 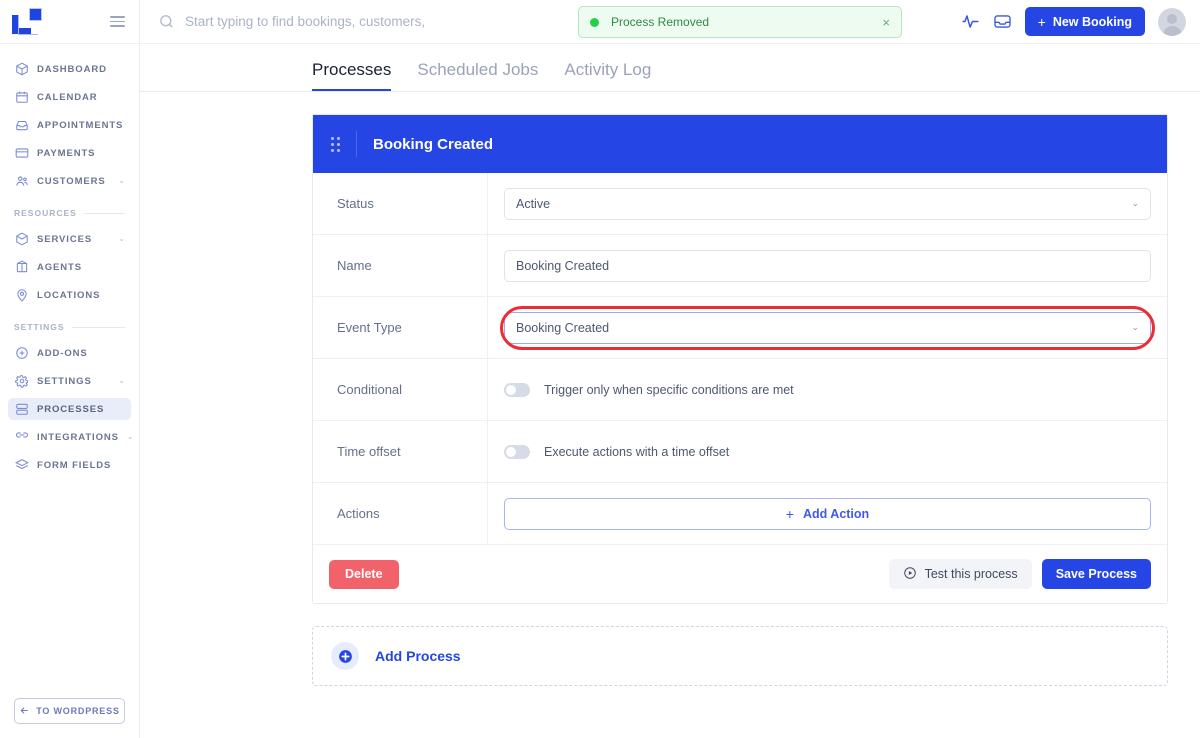 I want to click on box-icon, so click(x=21, y=239).